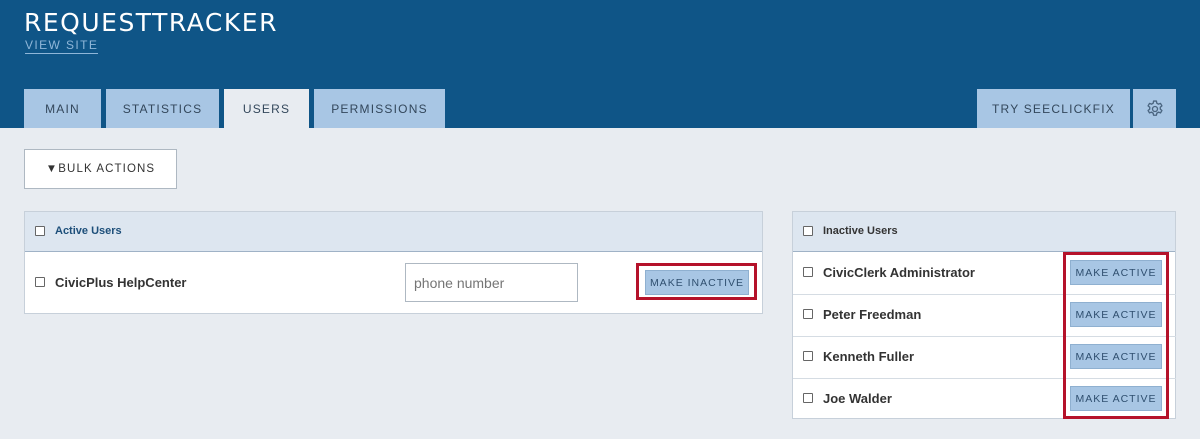  Describe the element at coordinates (872, 314) in the screenshot. I see `user-name: Peter Freedman` at that location.